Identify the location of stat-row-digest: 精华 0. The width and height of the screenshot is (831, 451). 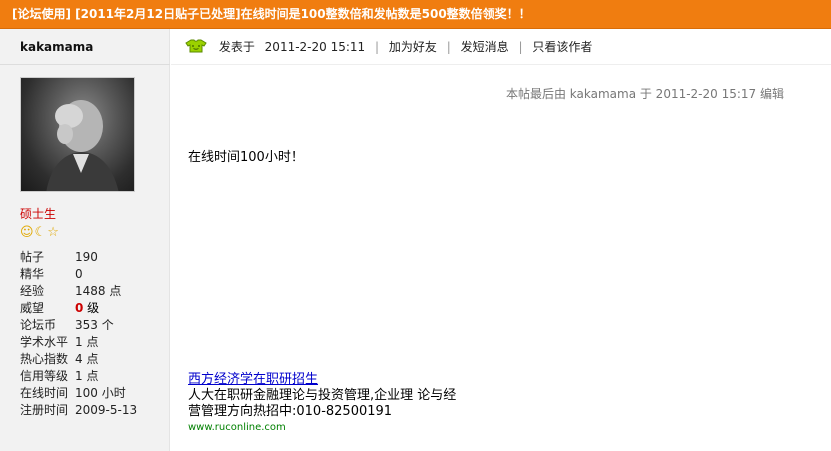
(51, 274).